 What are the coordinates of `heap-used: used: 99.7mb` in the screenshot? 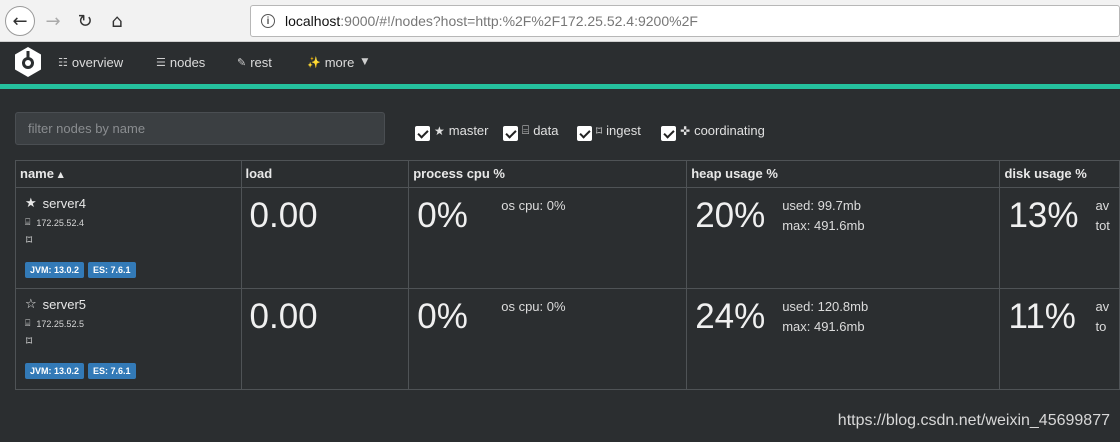 It's located at (821, 205).